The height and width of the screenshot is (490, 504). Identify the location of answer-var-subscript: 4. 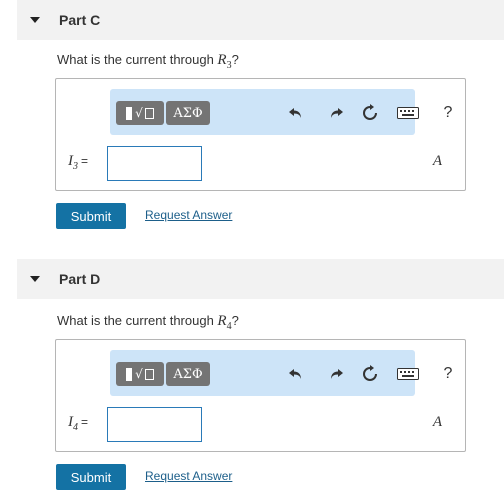
(75, 427).